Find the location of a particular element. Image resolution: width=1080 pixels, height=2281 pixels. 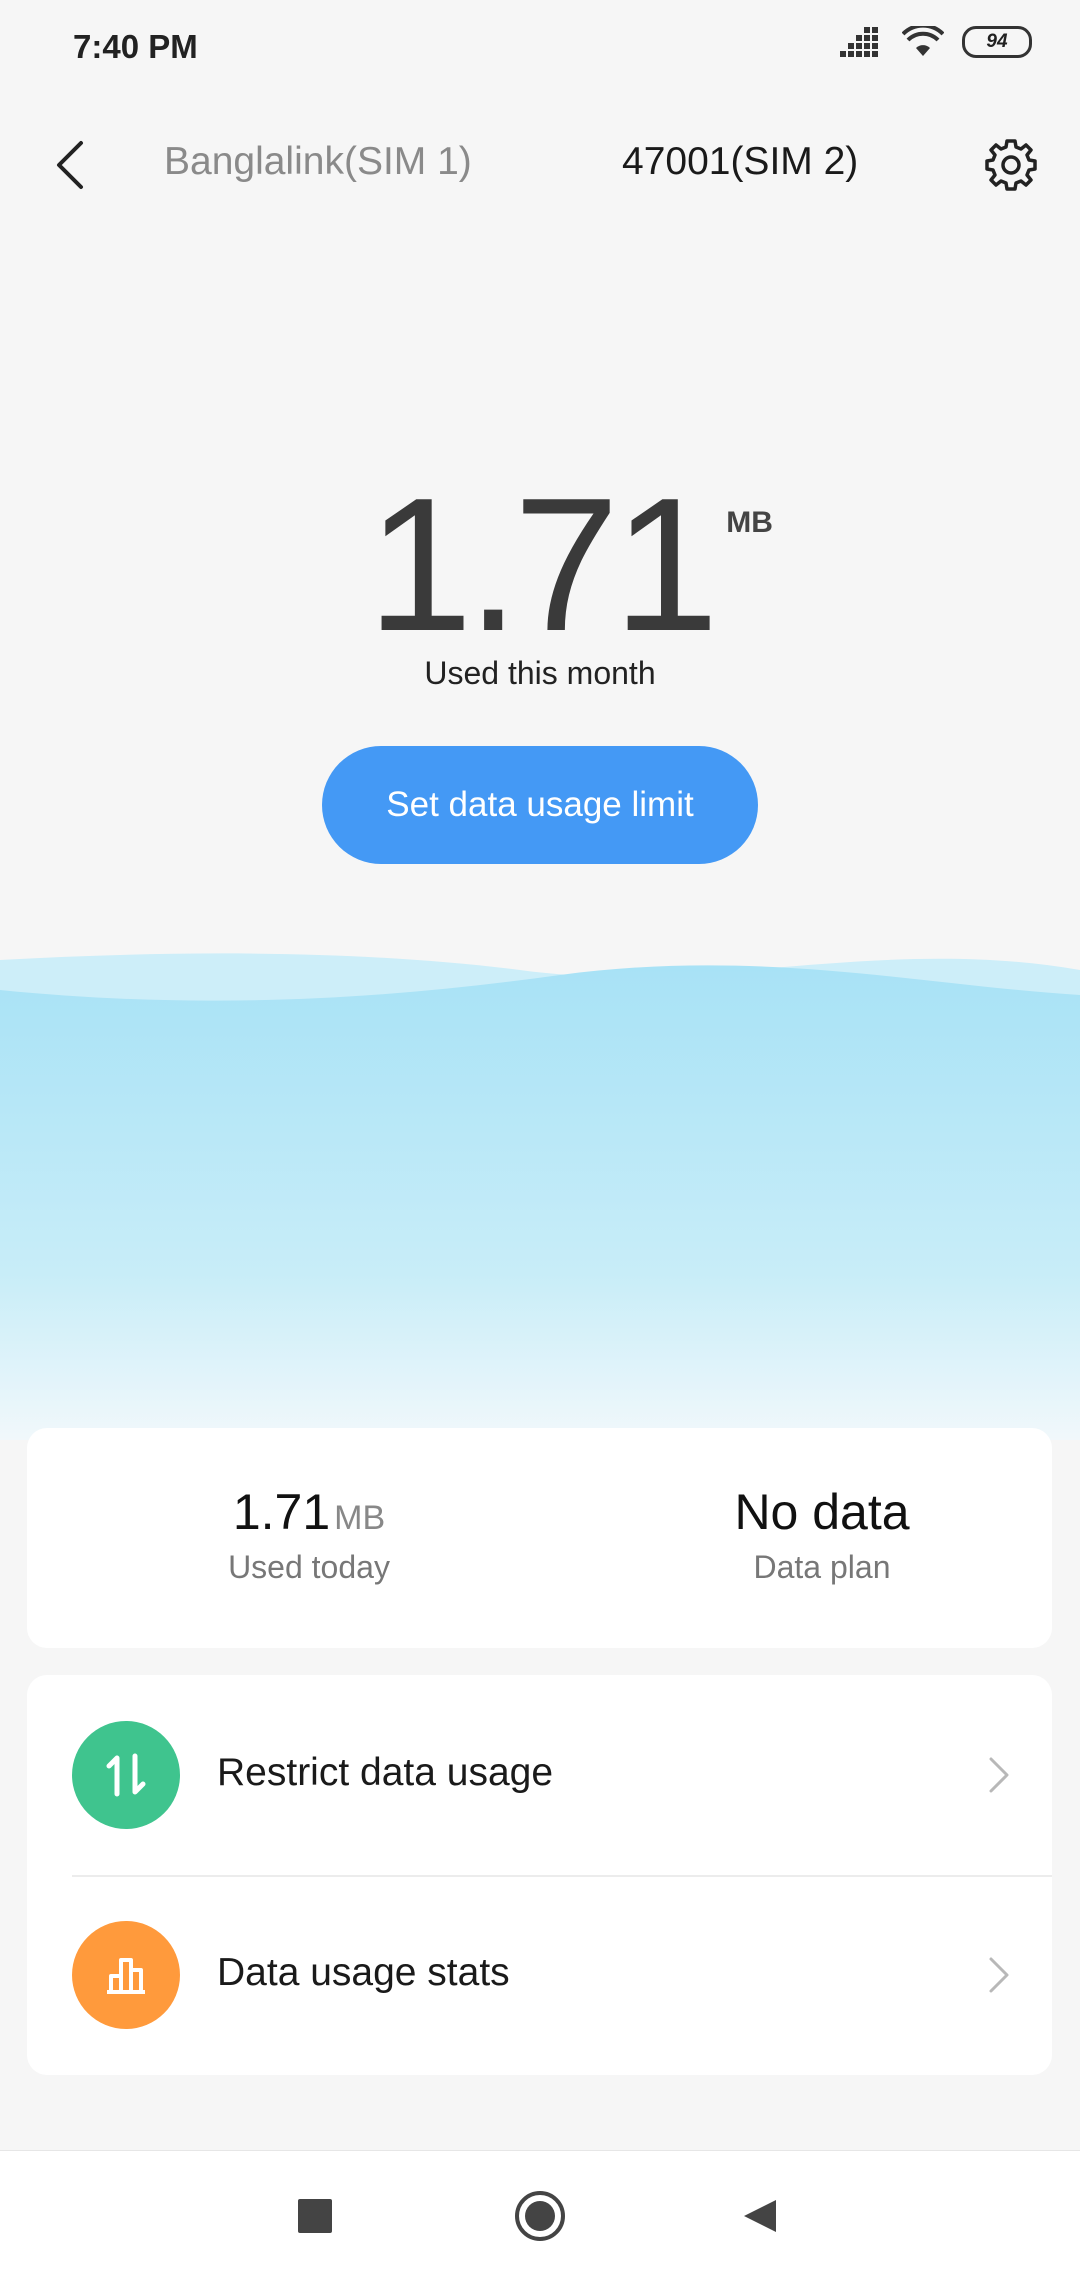

set-data-limit-button: Set data usage limit is located at coordinates (540, 805).